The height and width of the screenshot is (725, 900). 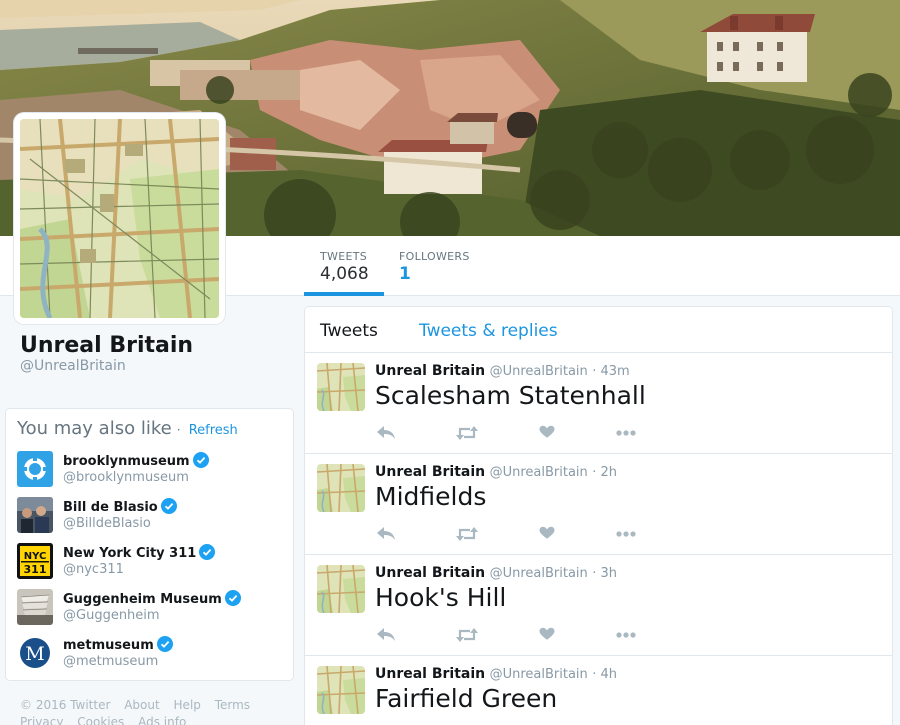 What do you see at coordinates (111, 615) in the screenshot?
I see `suggestion-handle: @Guggenheim` at bounding box center [111, 615].